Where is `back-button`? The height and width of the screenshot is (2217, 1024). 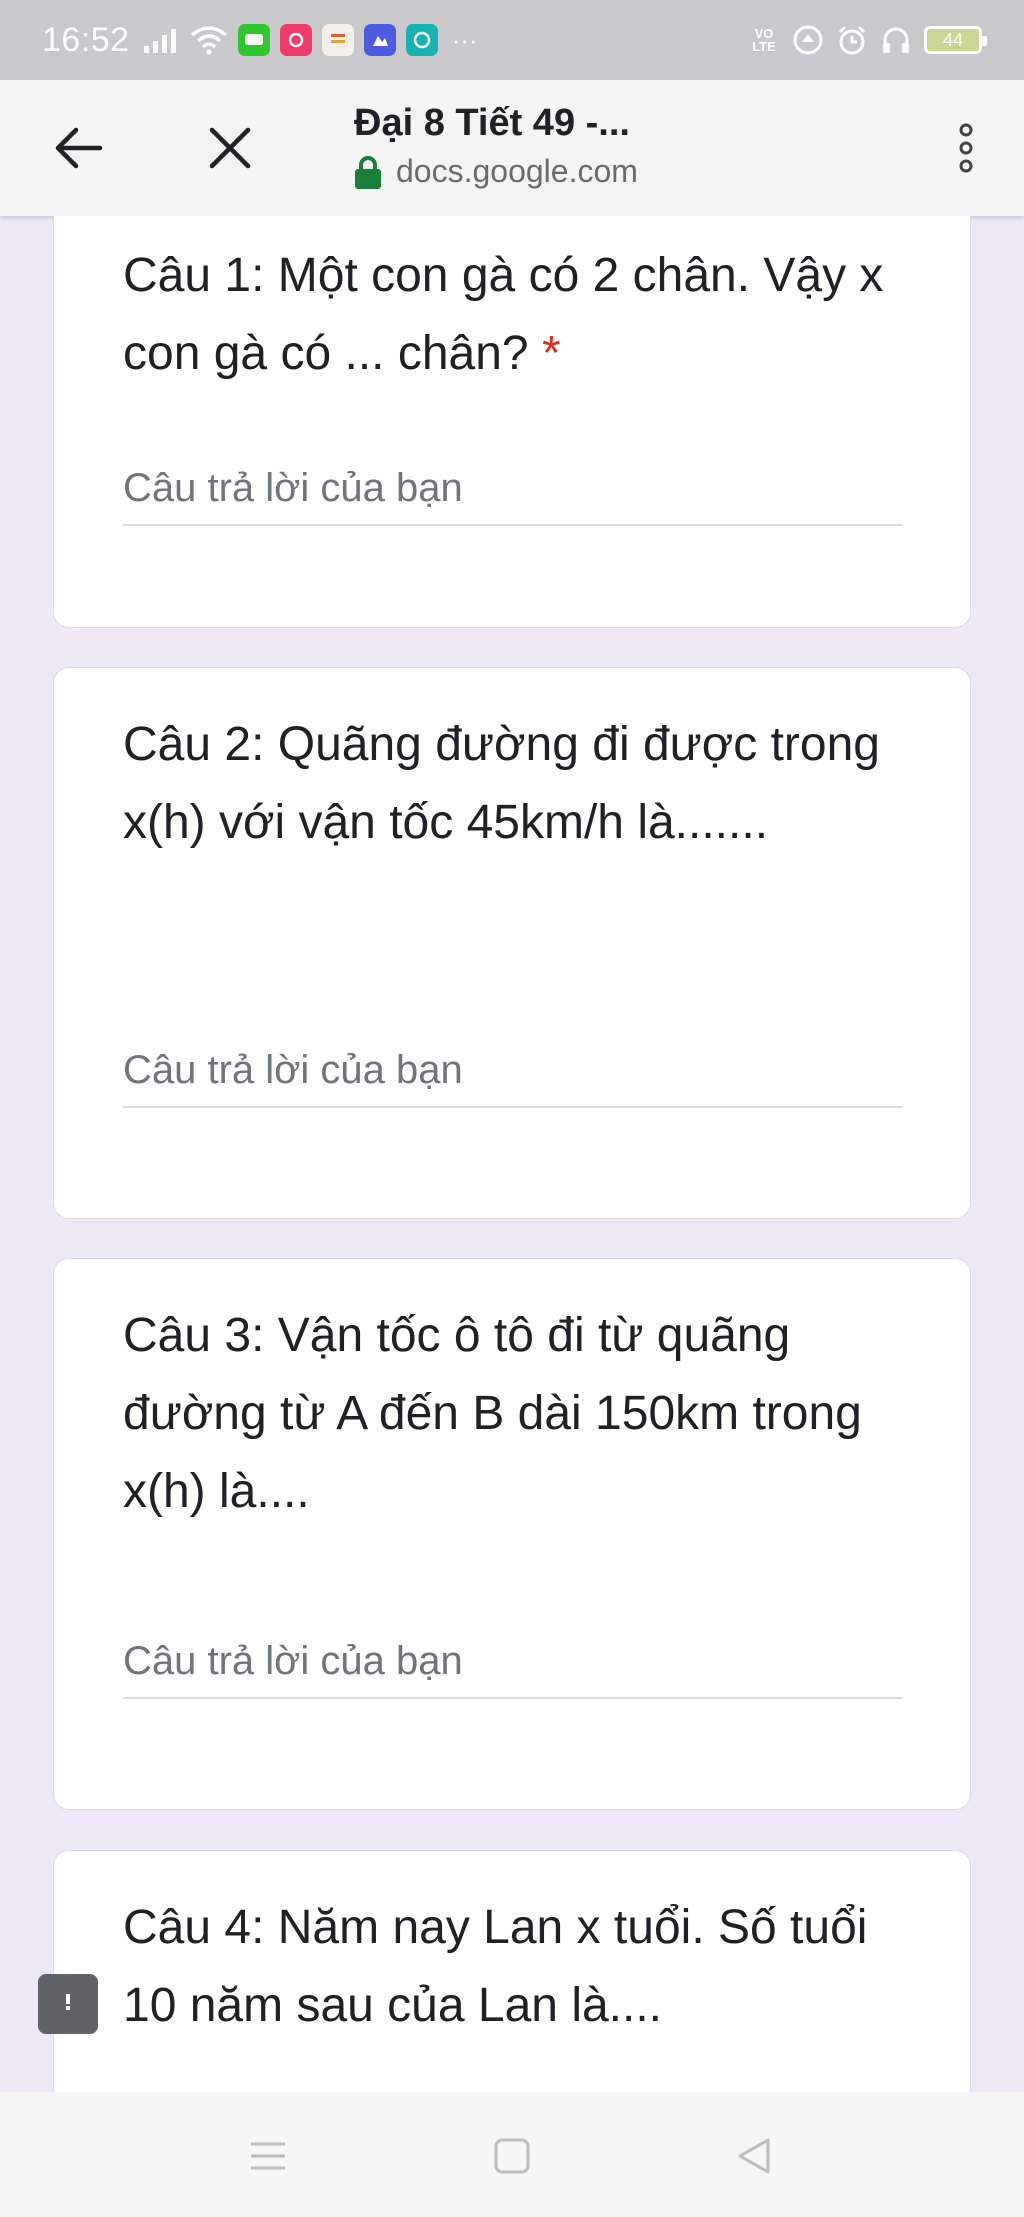 back-button is located at coordinates (78, 148).